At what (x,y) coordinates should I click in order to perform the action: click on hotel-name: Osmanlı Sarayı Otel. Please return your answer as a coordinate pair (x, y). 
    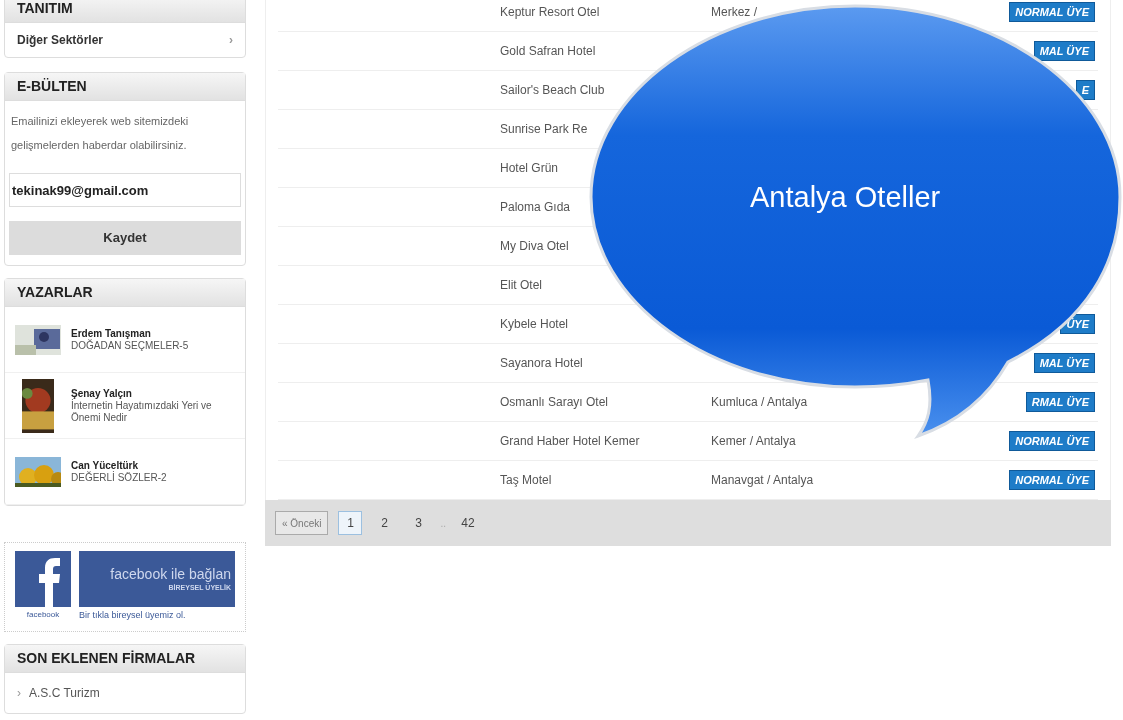
    Looking at the image, I should click on (554, 402).